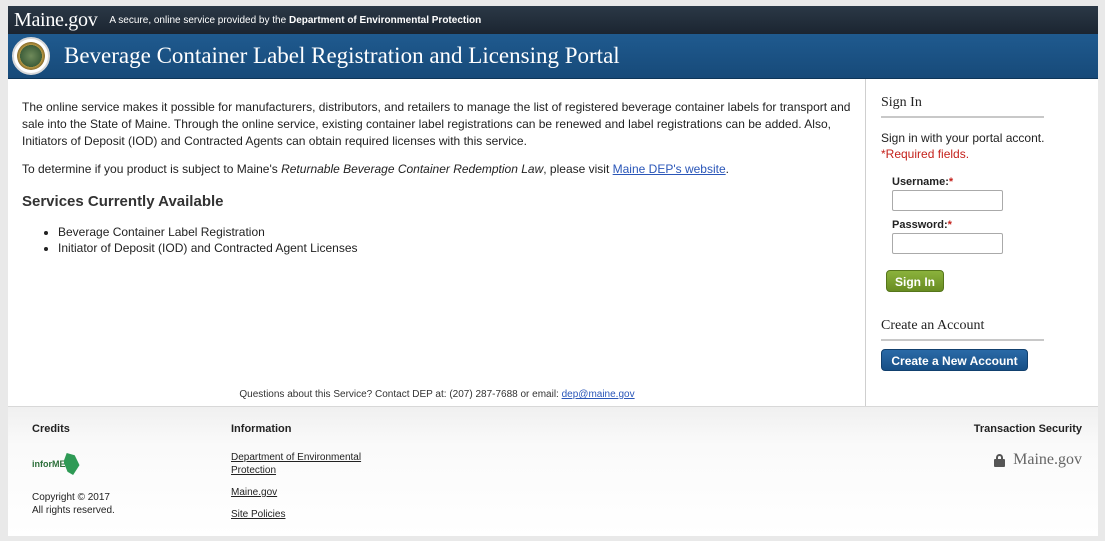 Image resolution: width=1105 pixels, height=541 pixels. What do you see at coordinates (31, 56) in the screenshot?
I see `state-seal-icon` at bounding box center [31, 56].